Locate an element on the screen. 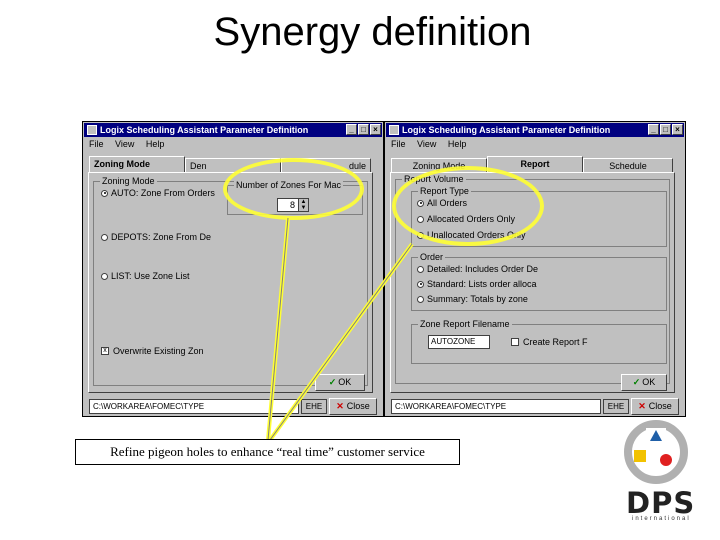 This screenshot has width=720, height=540. highlight-ellipse-zones is located at coordinates (293, 189).